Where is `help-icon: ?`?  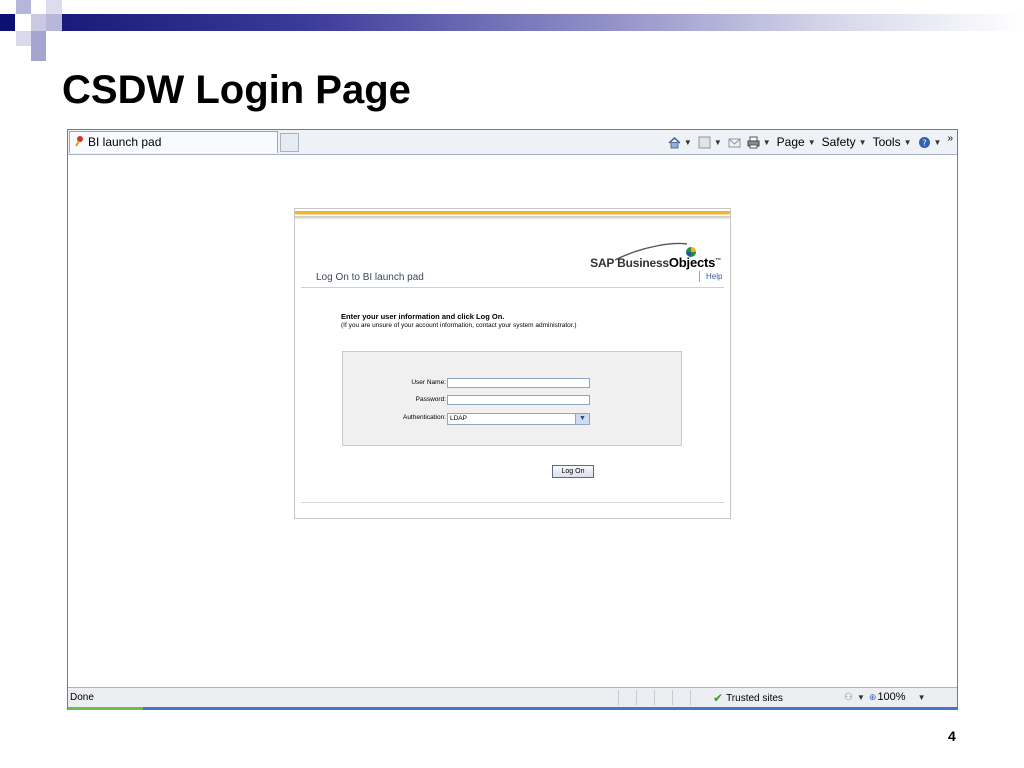
help-icon: ? is located at coordinates (924, 142).